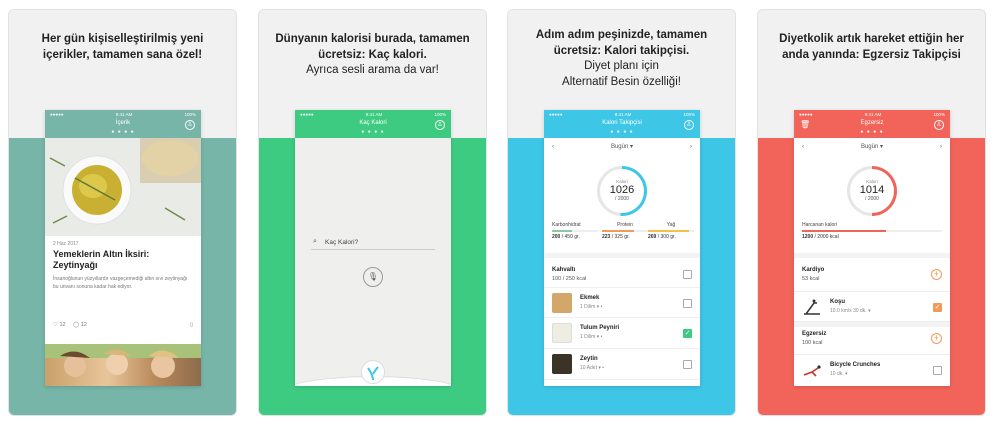  What do you see at coordinates (812, 343) in the screenshot?
I see `section-kcal: 100 kcal` at bounding box center [812, 343].